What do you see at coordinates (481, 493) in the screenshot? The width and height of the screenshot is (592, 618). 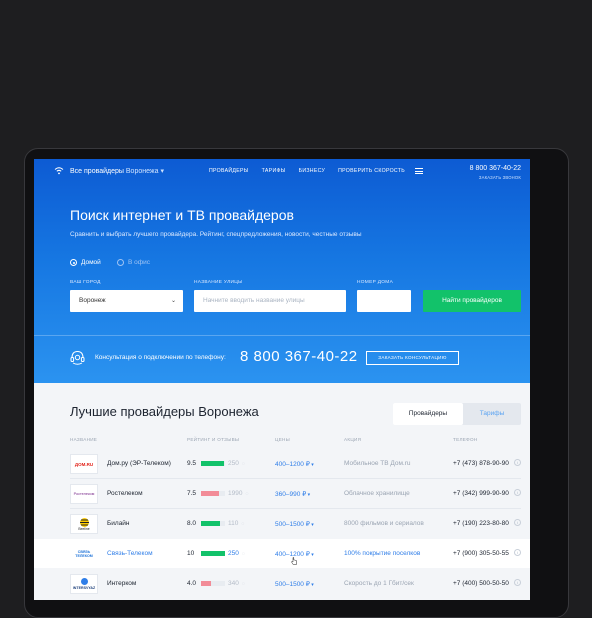 I see `provider-phone: +7 (342) 999-90-90` at bounding box center [481, 493].